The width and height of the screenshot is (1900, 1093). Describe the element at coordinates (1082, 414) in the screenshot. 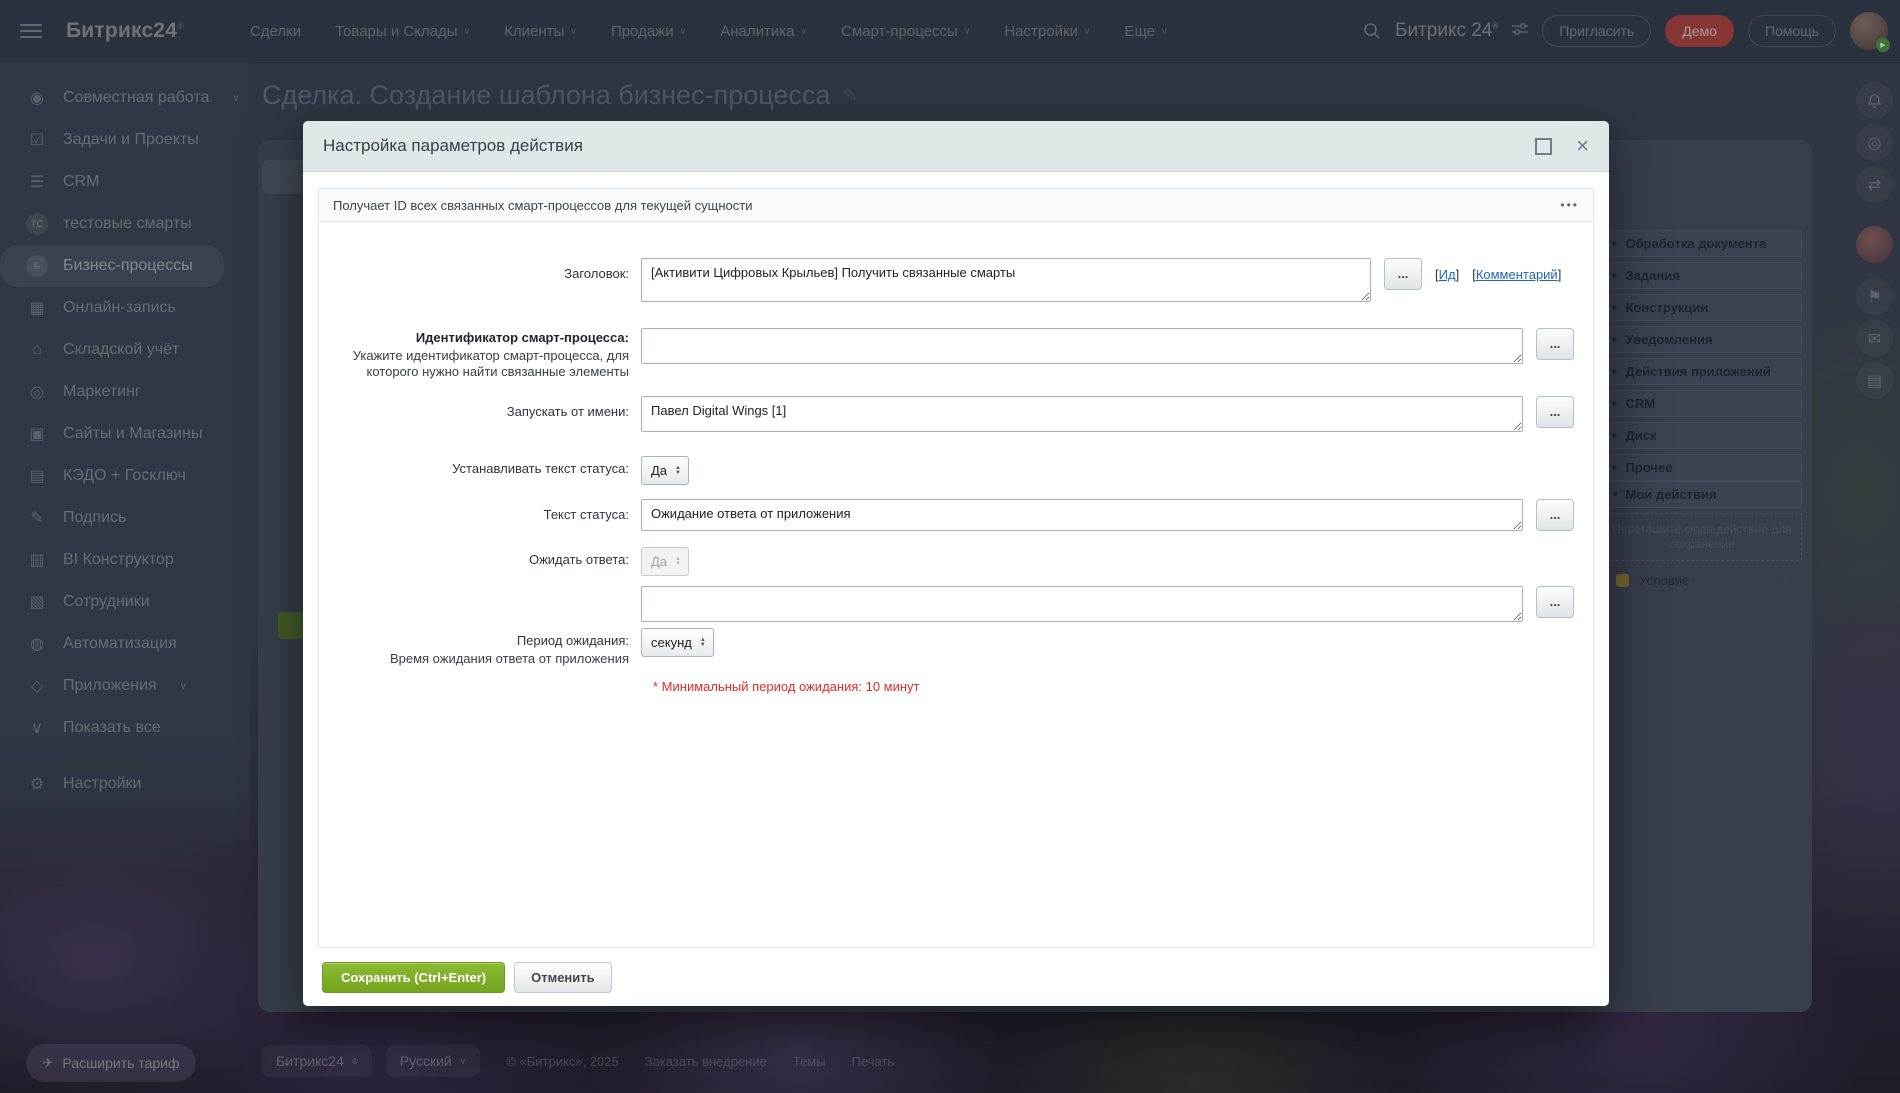

I see `run-as-field: Павел Digital Wings [1]` at that location.